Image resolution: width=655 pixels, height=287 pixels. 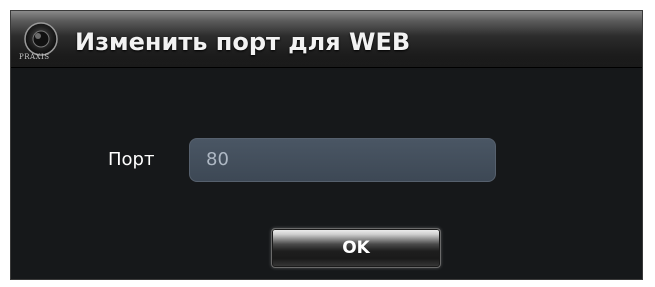 I want to click on dialog-title: Изменить порт для WEB, so click(x=243, y=42).